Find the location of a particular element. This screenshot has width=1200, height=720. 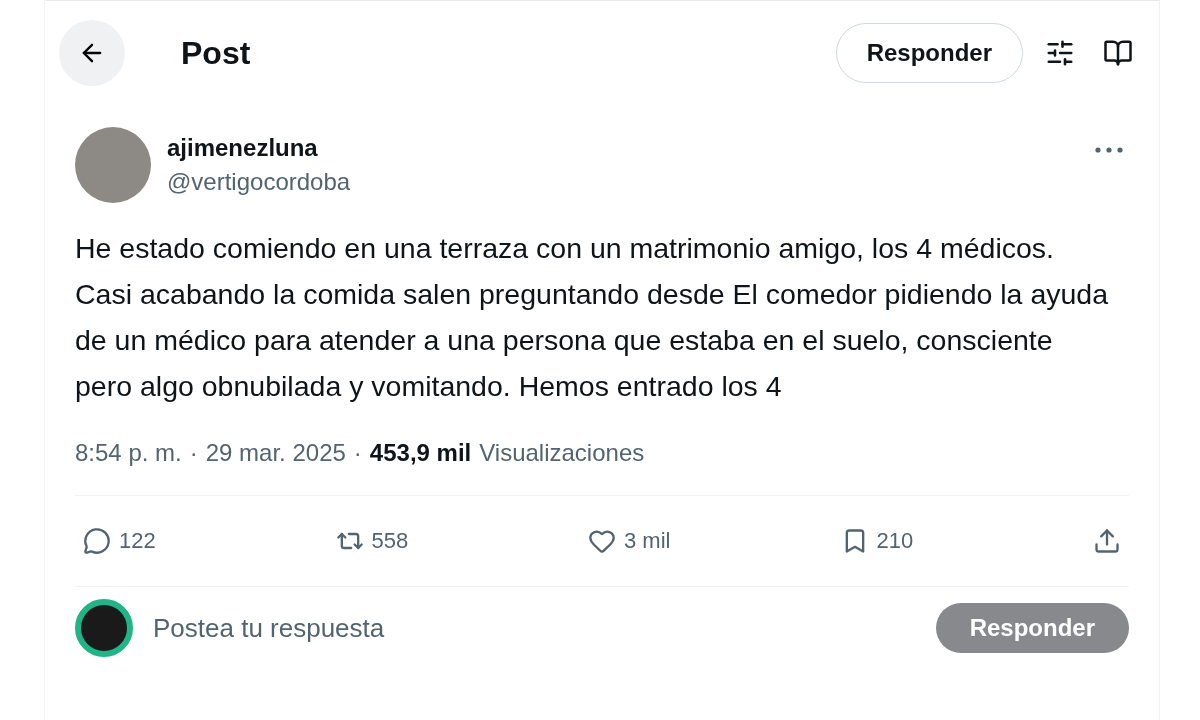

views-label: Visualizaciones is located at coordinates (562, 453).